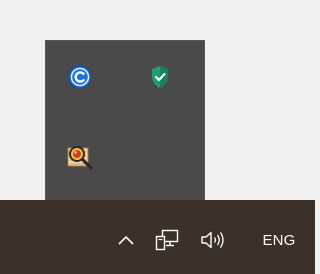 This screenshot has height=274, width=320. I want to click on tray-item-c-app, so click(80, 77).